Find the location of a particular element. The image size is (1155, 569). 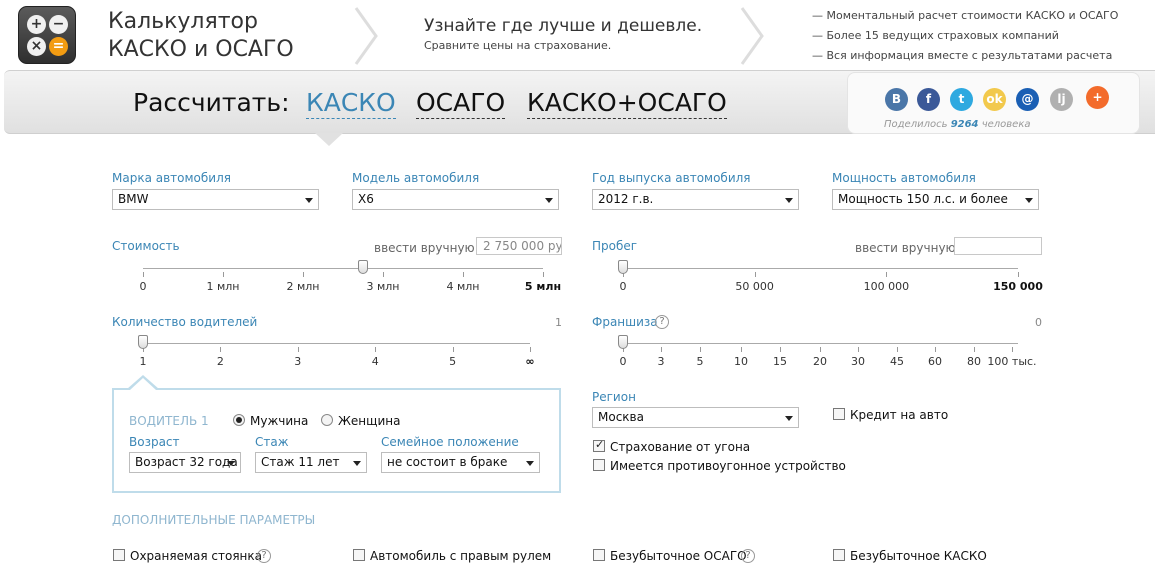

share-count-prefix: Поделилось is located at coordinates (916, 124).